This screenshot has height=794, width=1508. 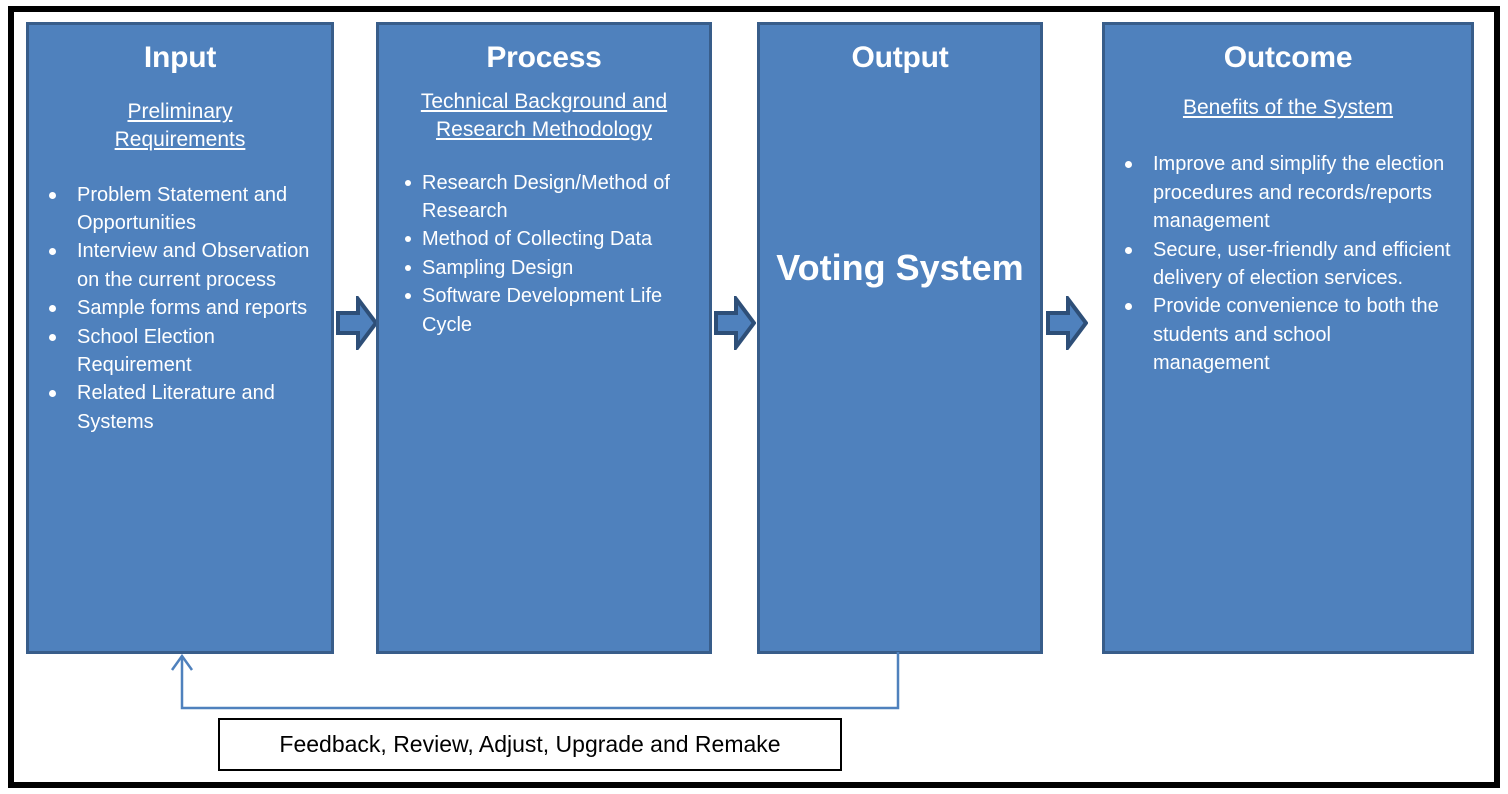 I want to click on connector-process-to-output, so click(x=735, y=323).